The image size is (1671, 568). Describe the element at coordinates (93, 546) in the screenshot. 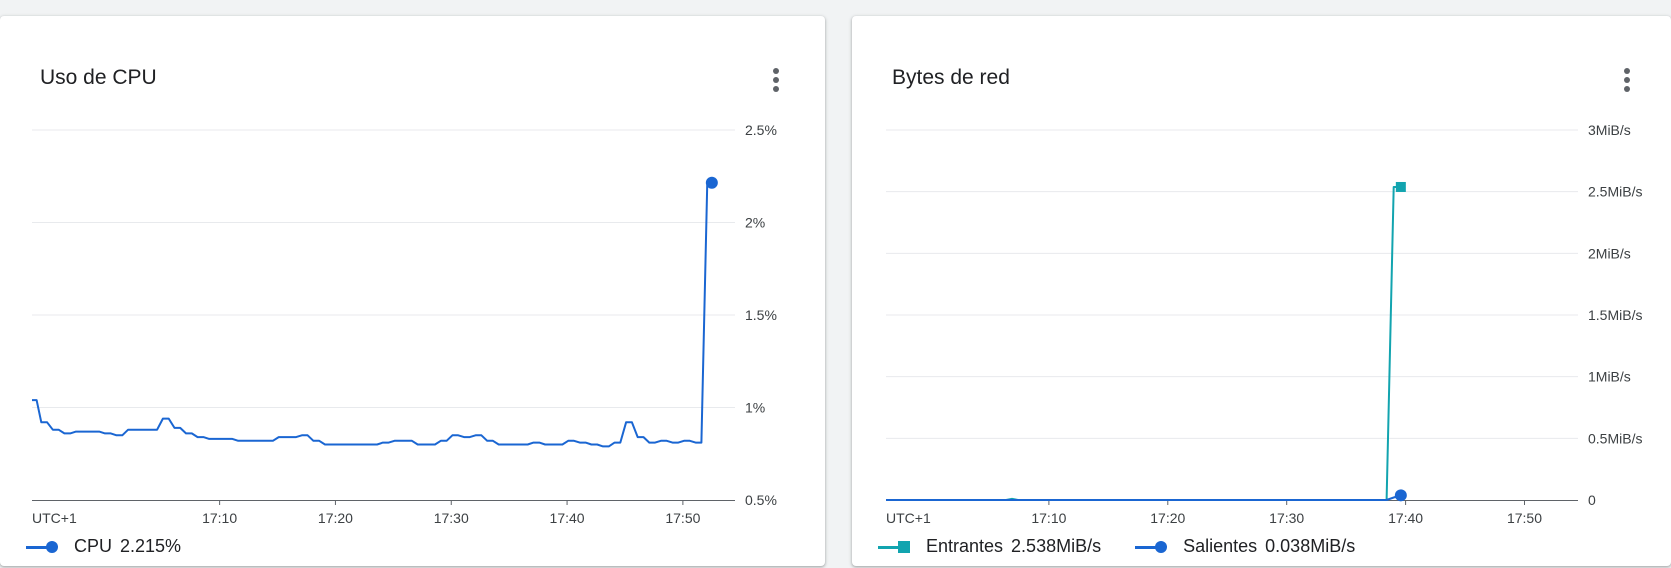

I see `legend-cpu-name: CPU` at that location.